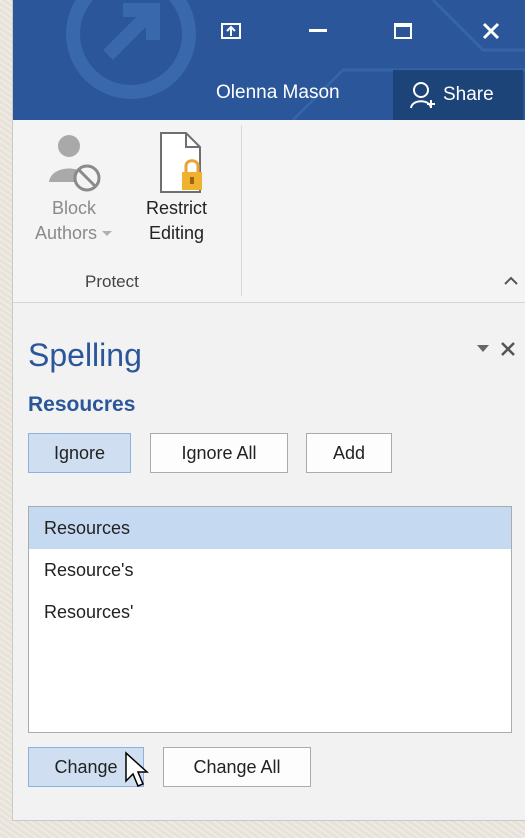 This screenshot has width=525, height=838. Describe the element at coordinates (349, 453) in the screenshot. I see `add-button: Add` at that location.